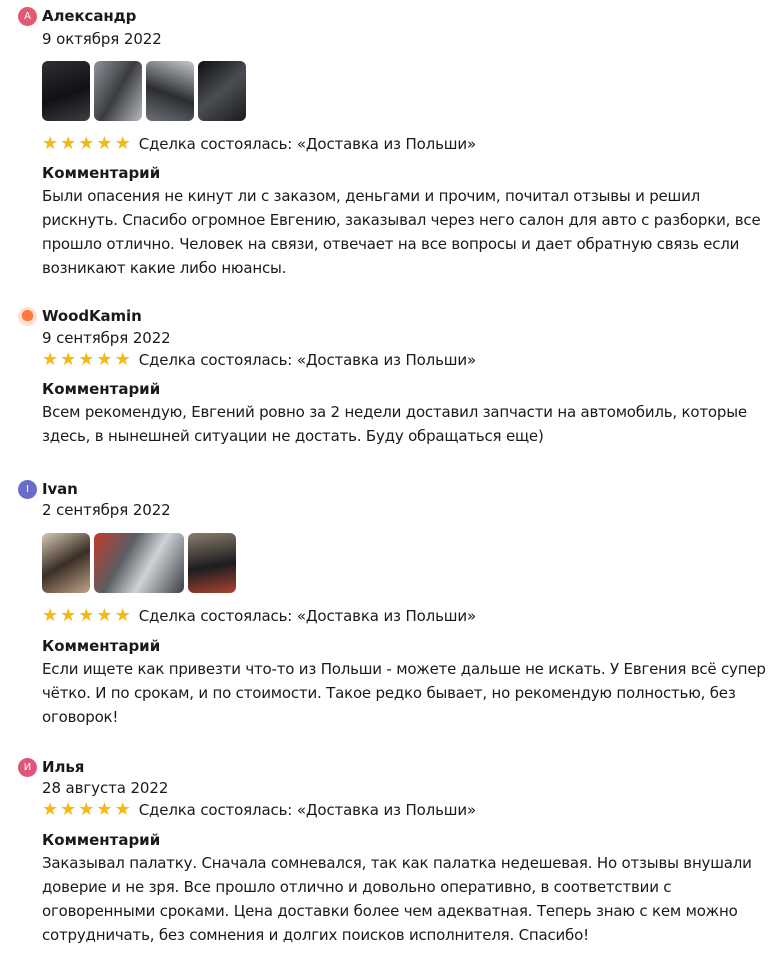 The image size is (775, 956). I want to click on avatar: I, so click(27, 489).